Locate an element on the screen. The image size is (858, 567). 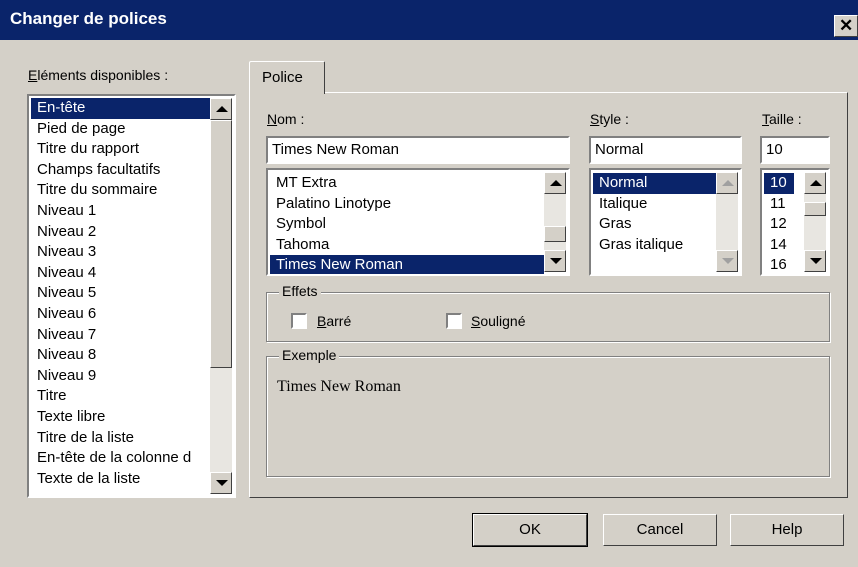
font-style-item: Italique is located at coordinates (655, 204).